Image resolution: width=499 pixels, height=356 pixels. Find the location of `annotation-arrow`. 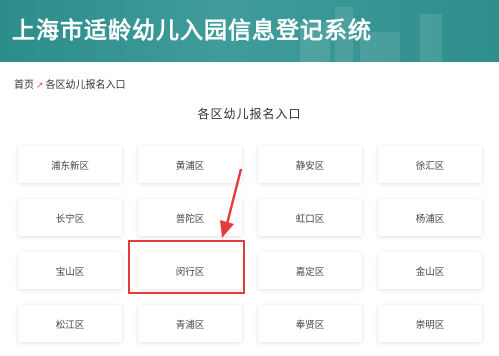

annotation-arrow is located at coordinates (231, 203).